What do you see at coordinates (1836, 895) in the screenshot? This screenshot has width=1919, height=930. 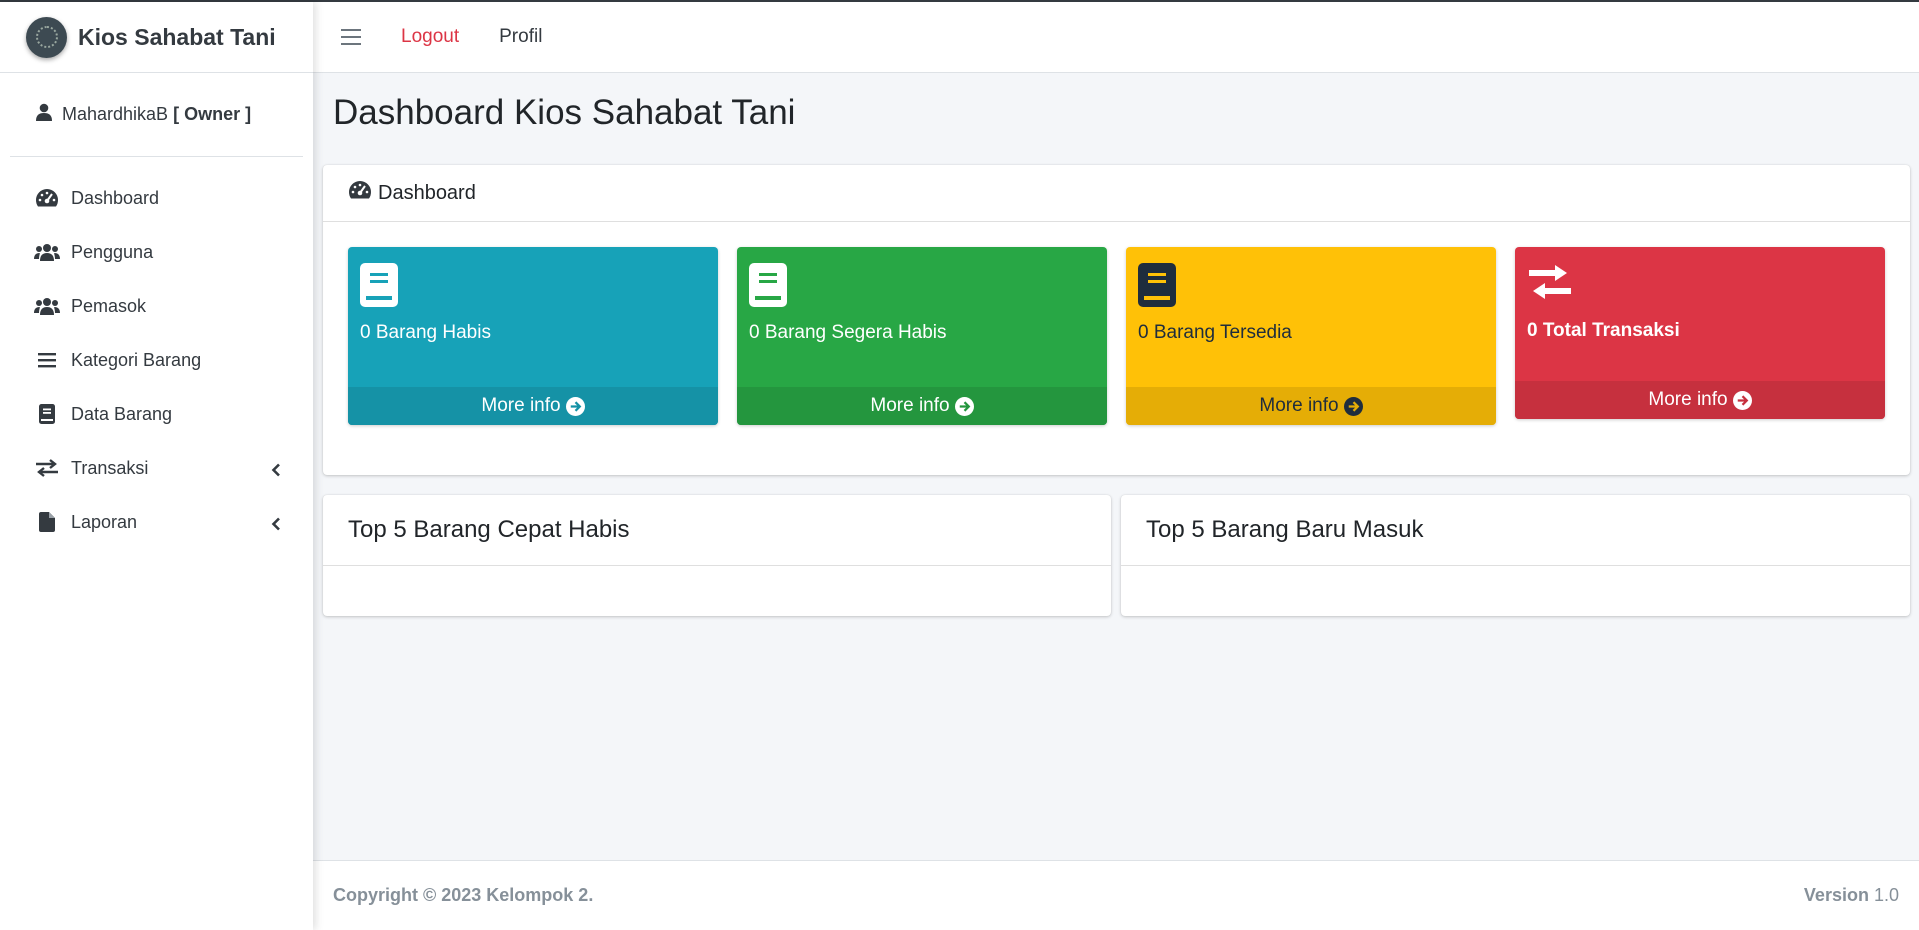 I see `version-label: Version` at bounding box center [1836, 895].